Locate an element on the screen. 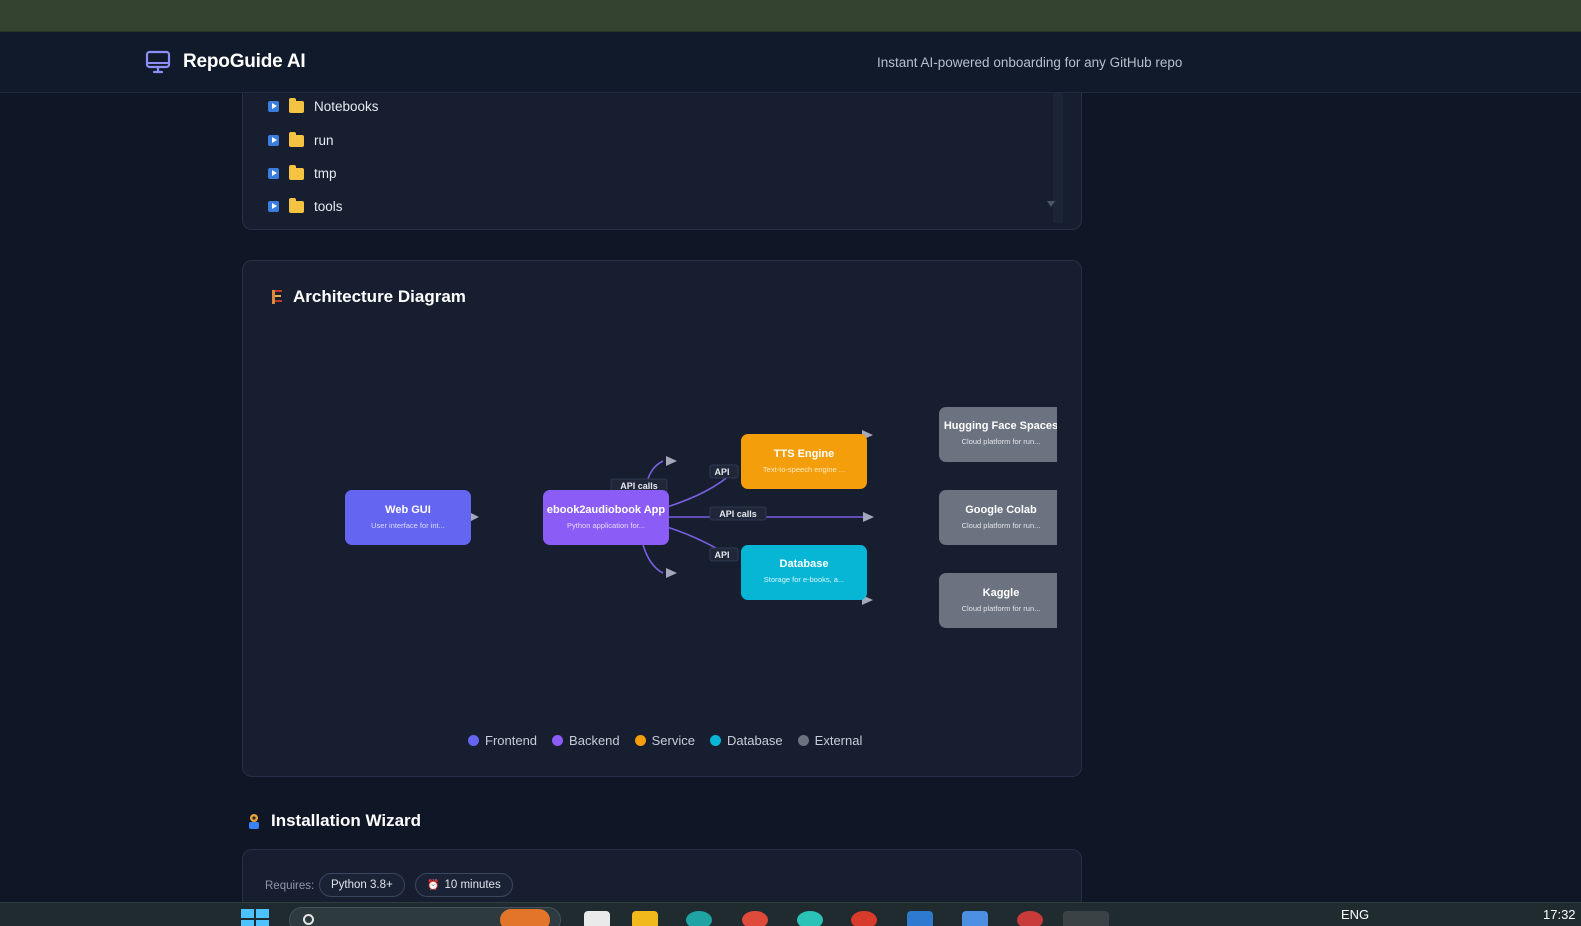  tree-item-label: Notebooks is located at coordinates (346, 106).